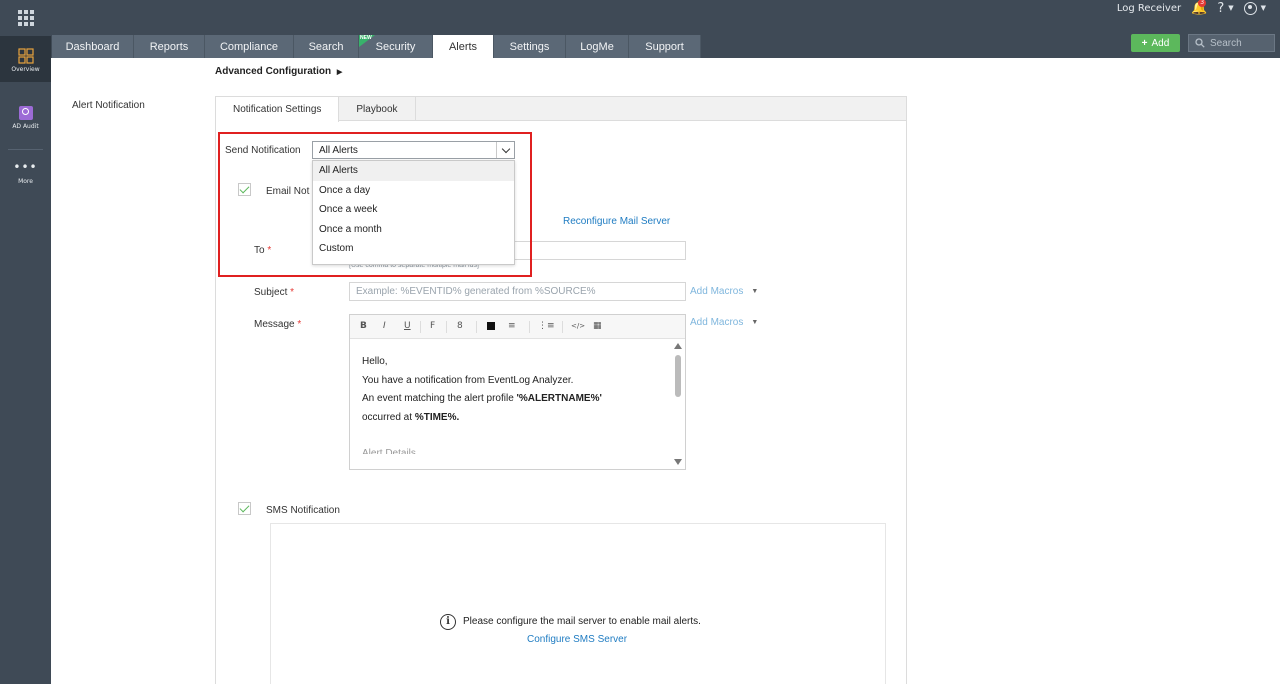  Describe the element at coordinates (678, 462) in the screenshot. I see `scroll-down-icon` at that location.